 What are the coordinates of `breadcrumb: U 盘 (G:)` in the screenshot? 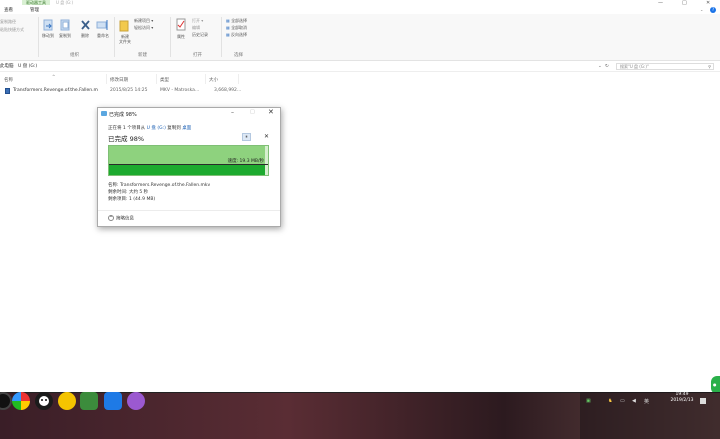 It's located at (27, 66).